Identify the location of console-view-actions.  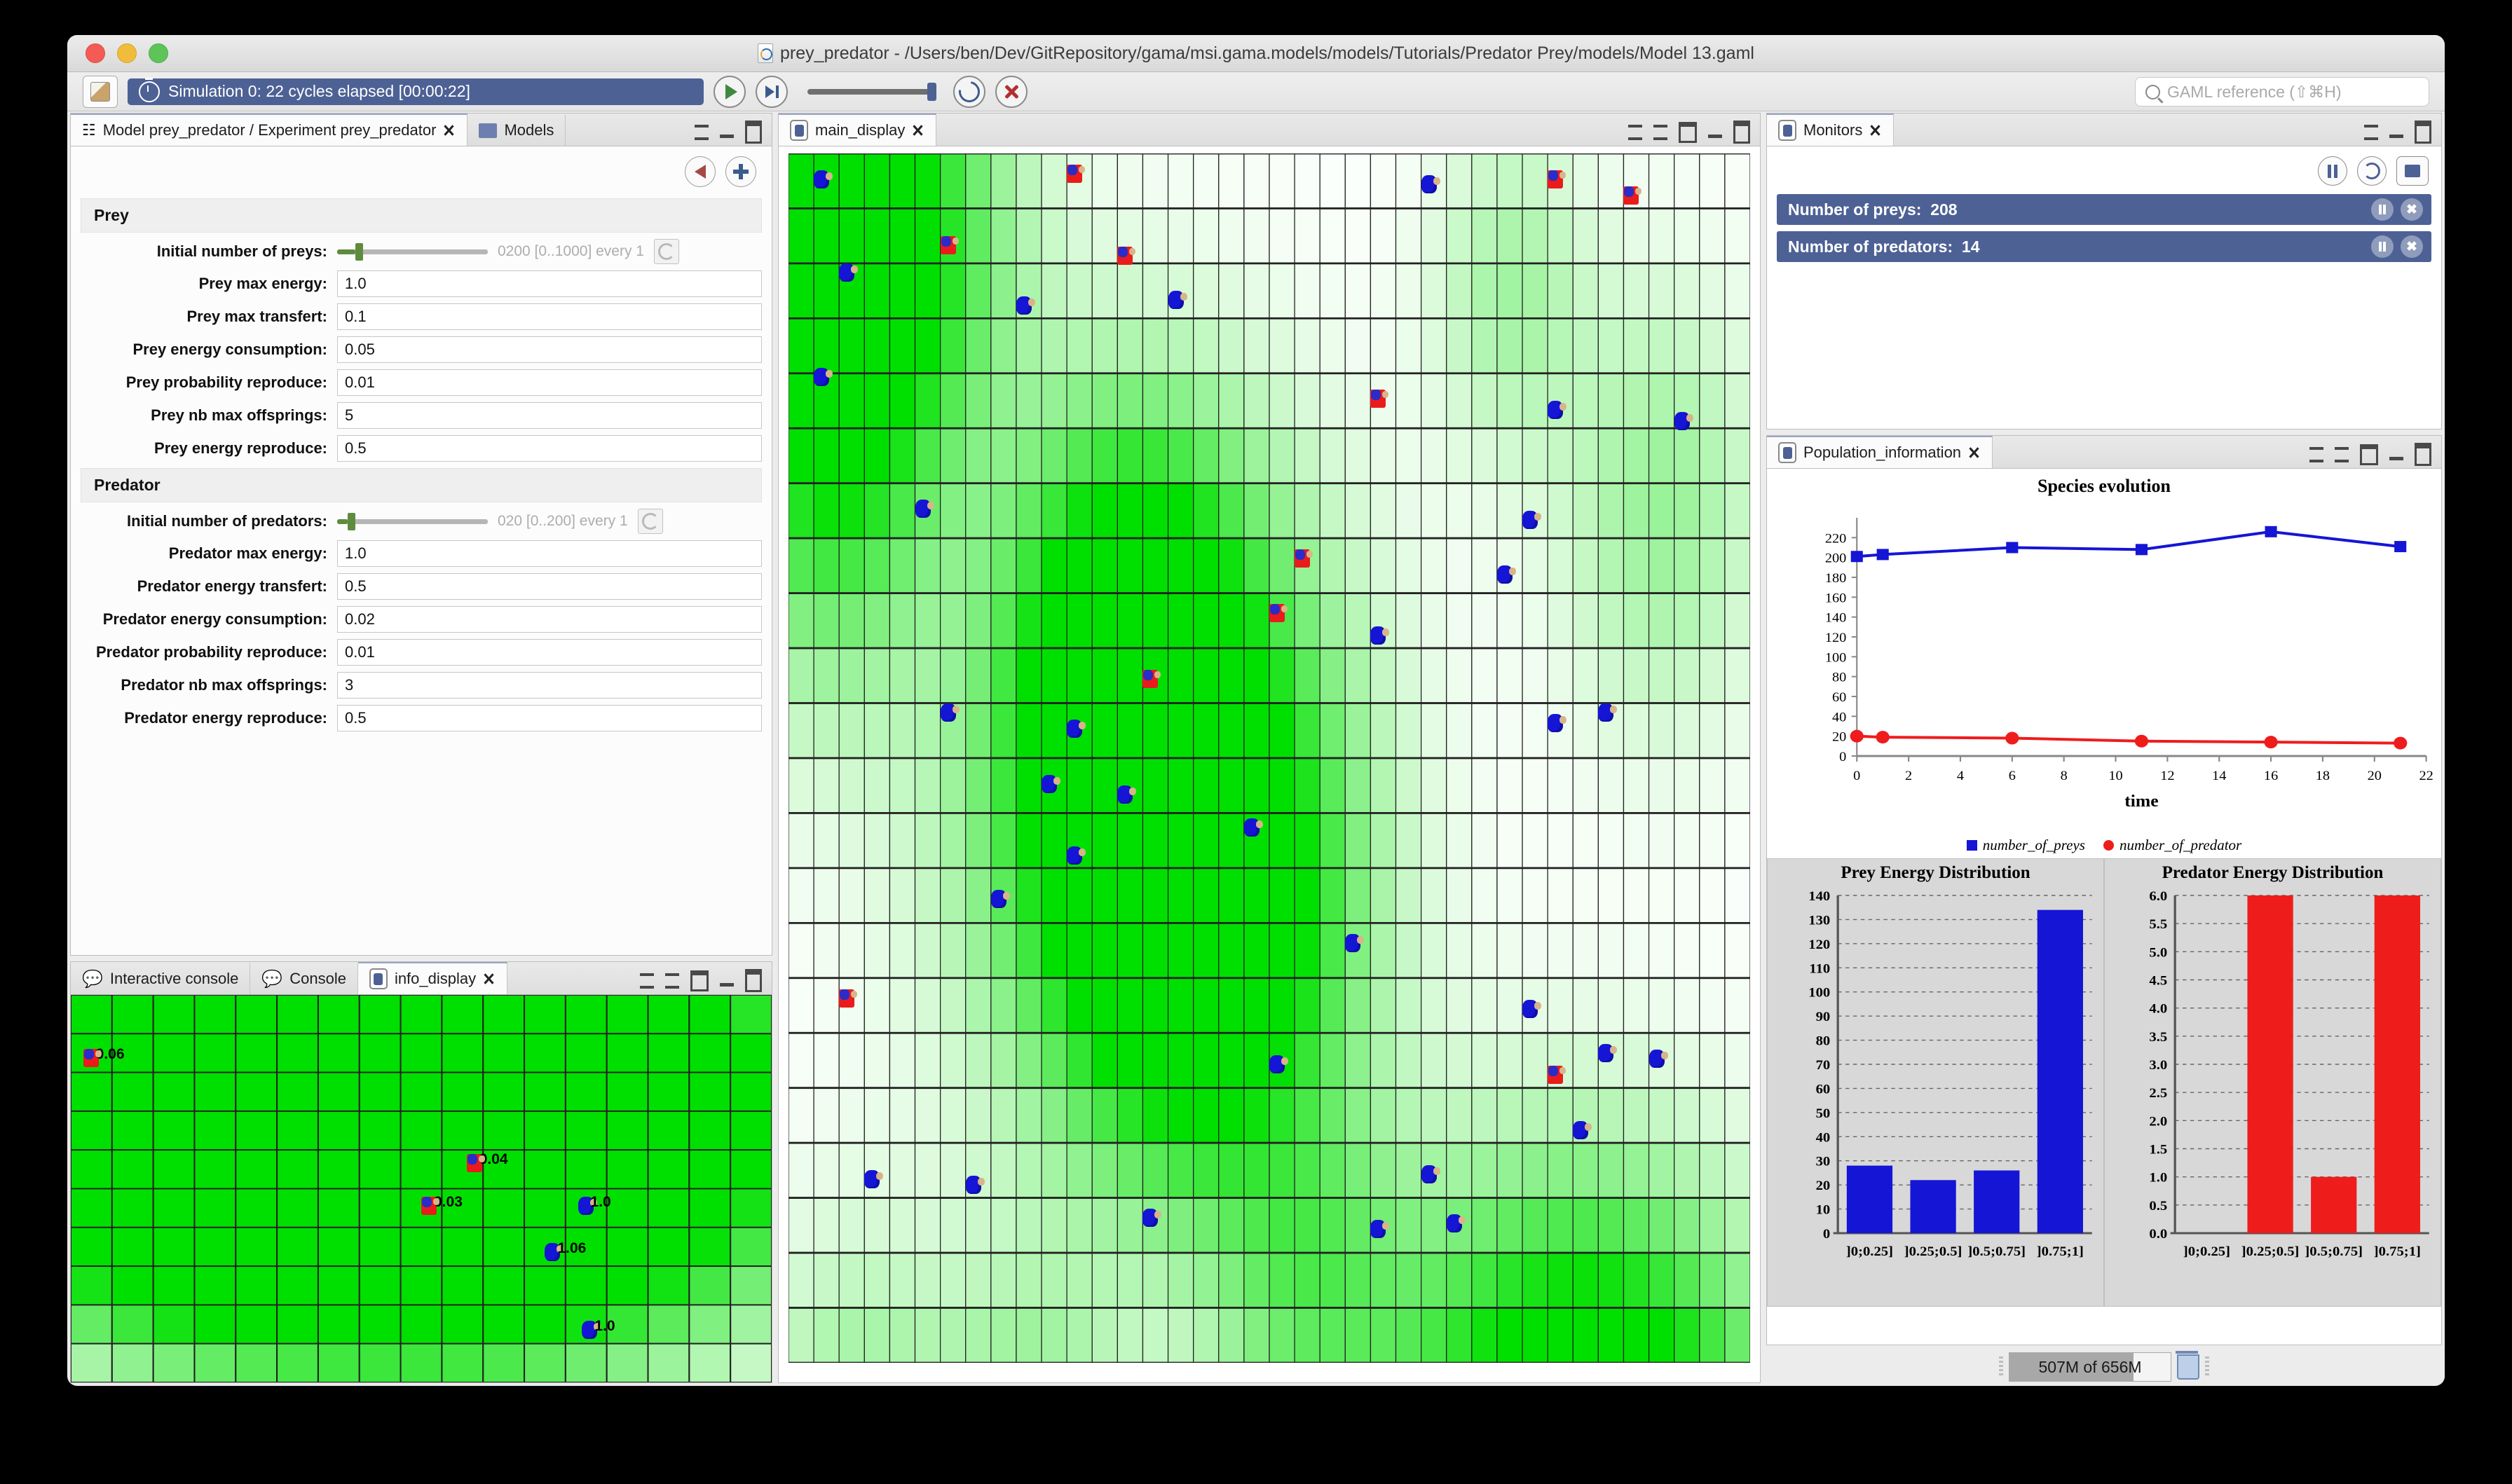
(701, 980).